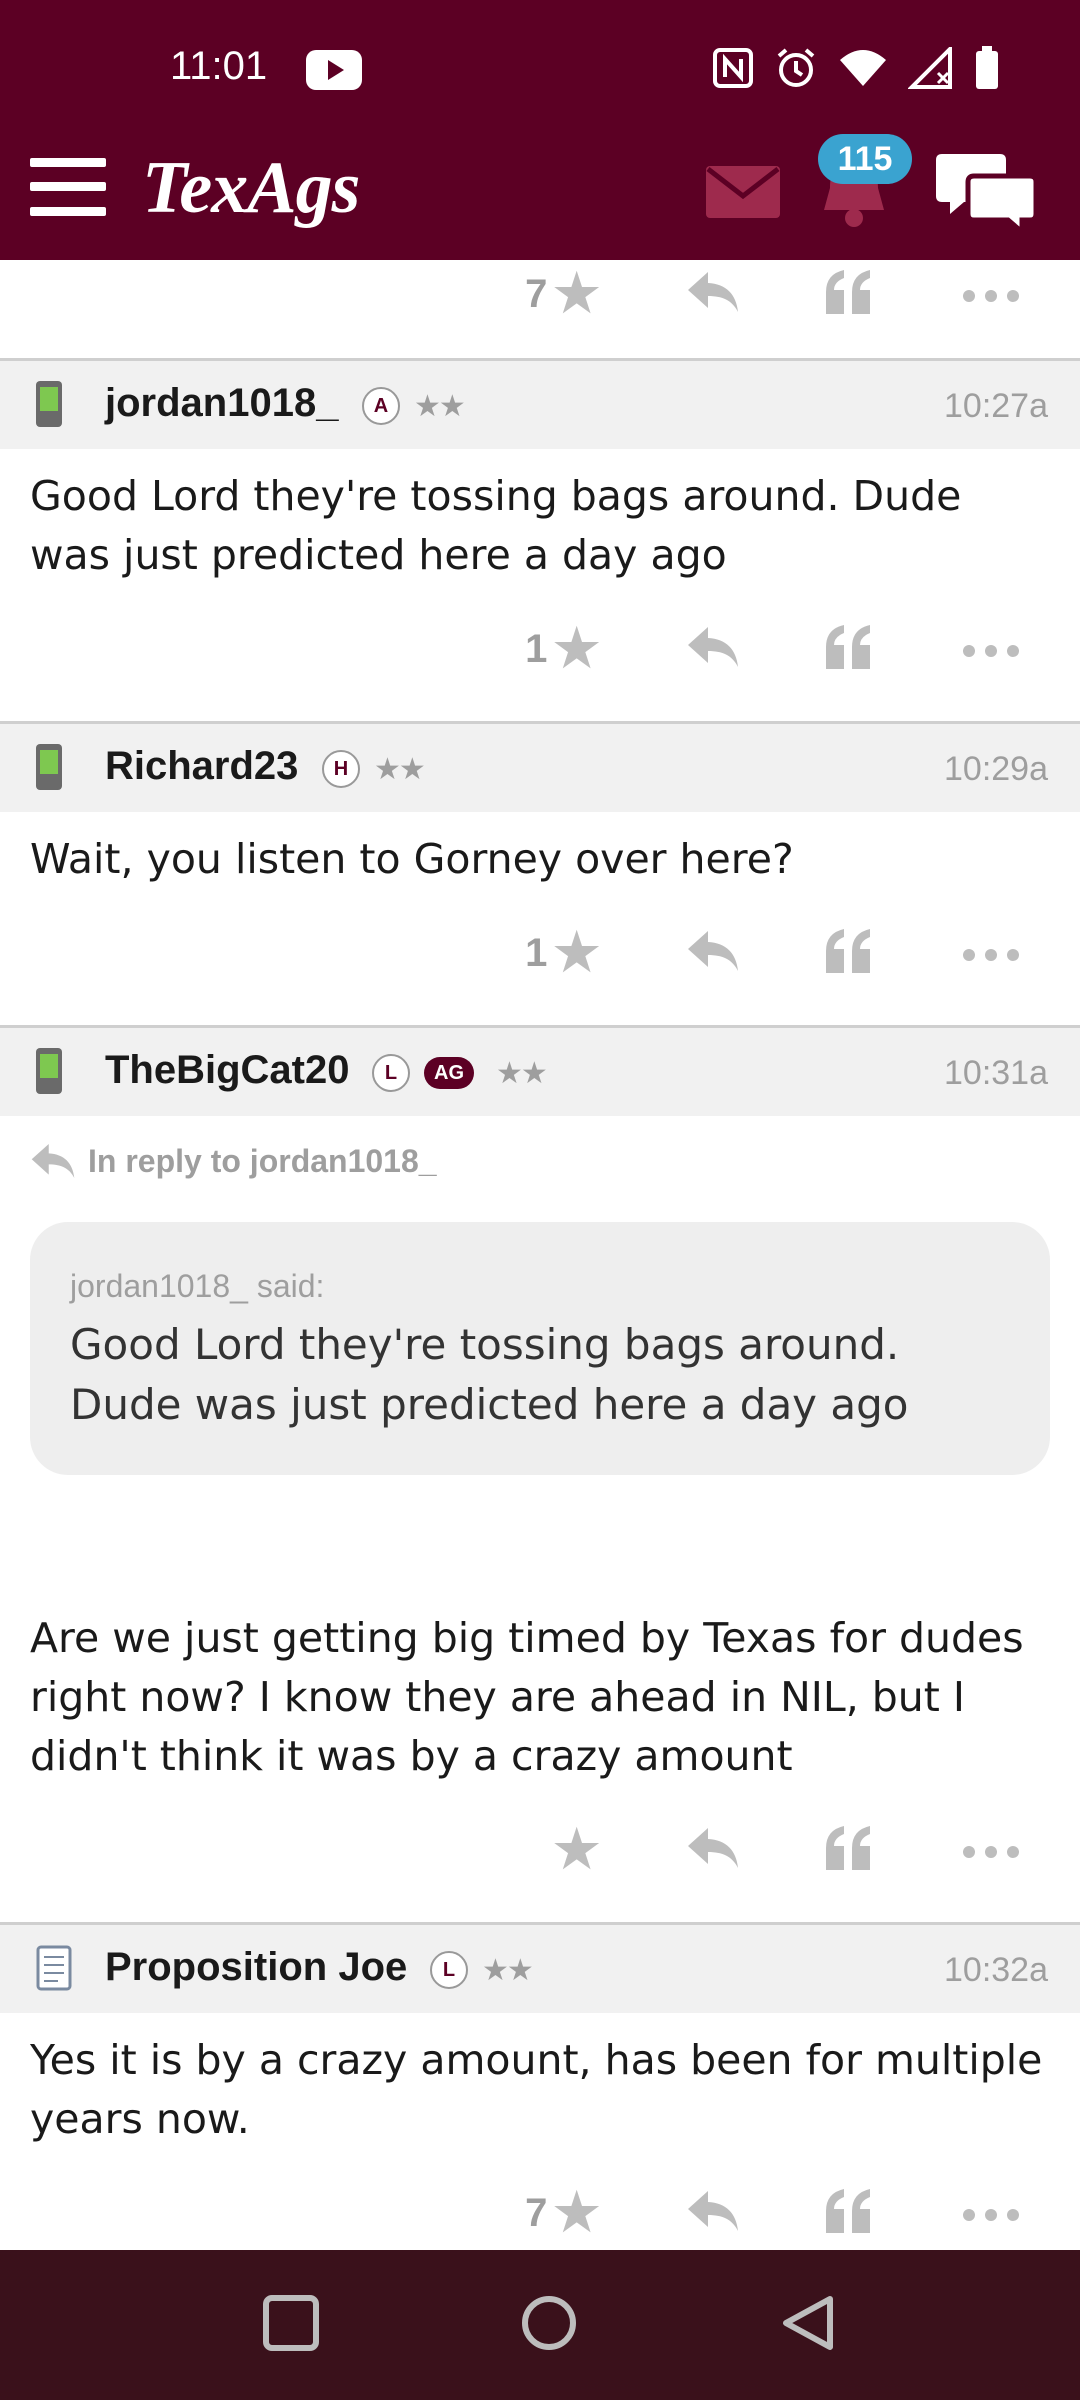  I want to click on username: jordan1018_, so click(221, 403).